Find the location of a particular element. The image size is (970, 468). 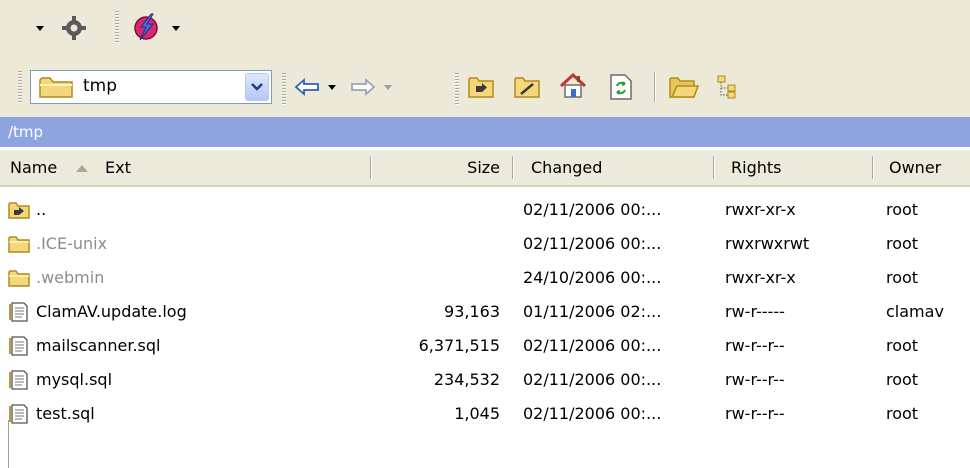

refresh-button is located at coordinates (621, 87).